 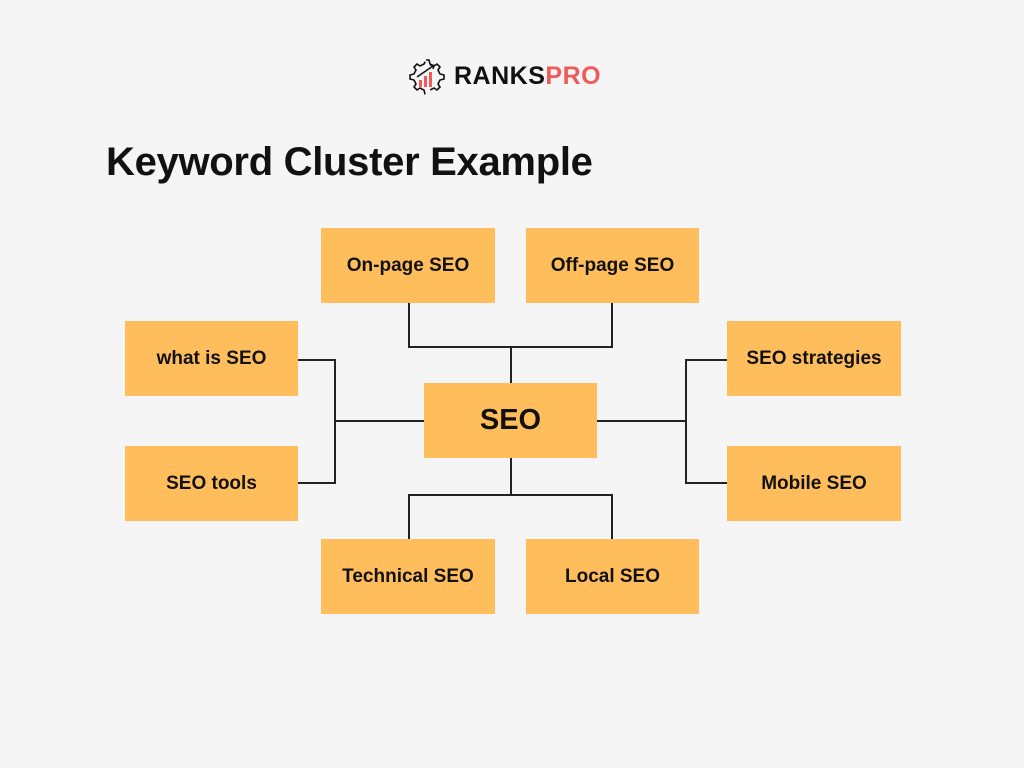 What do you see at coordinates (814, 483) in the screenshot?
I see `node-mobile-seo: Mobile SEO` at bounding box center [814, 483].